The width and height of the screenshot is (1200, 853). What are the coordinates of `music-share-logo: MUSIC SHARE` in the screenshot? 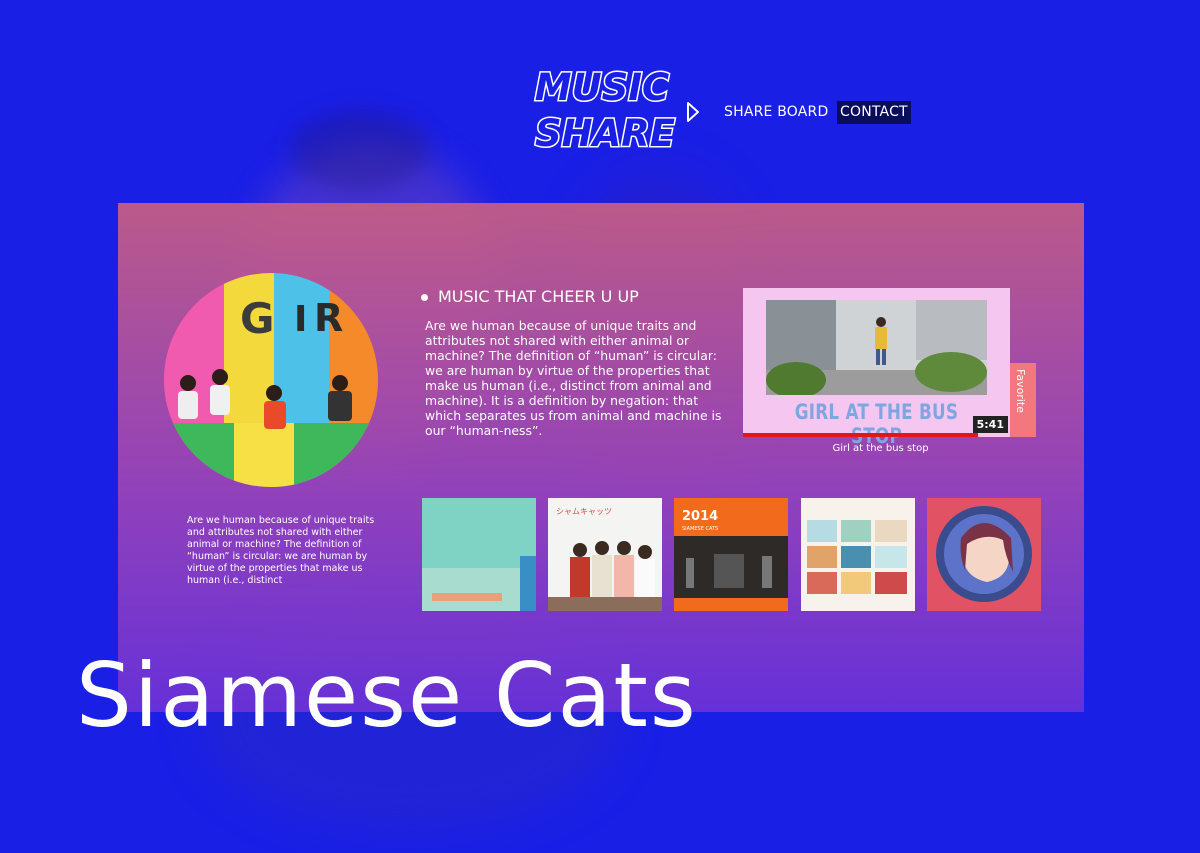 It's located at (602, 111).